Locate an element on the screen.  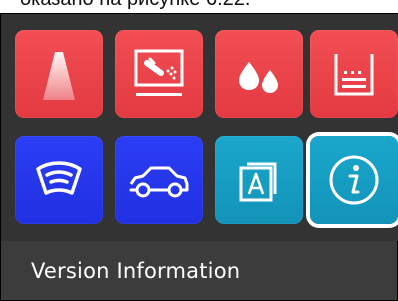
fluid-level-tile is located at coordinates (354, 74).